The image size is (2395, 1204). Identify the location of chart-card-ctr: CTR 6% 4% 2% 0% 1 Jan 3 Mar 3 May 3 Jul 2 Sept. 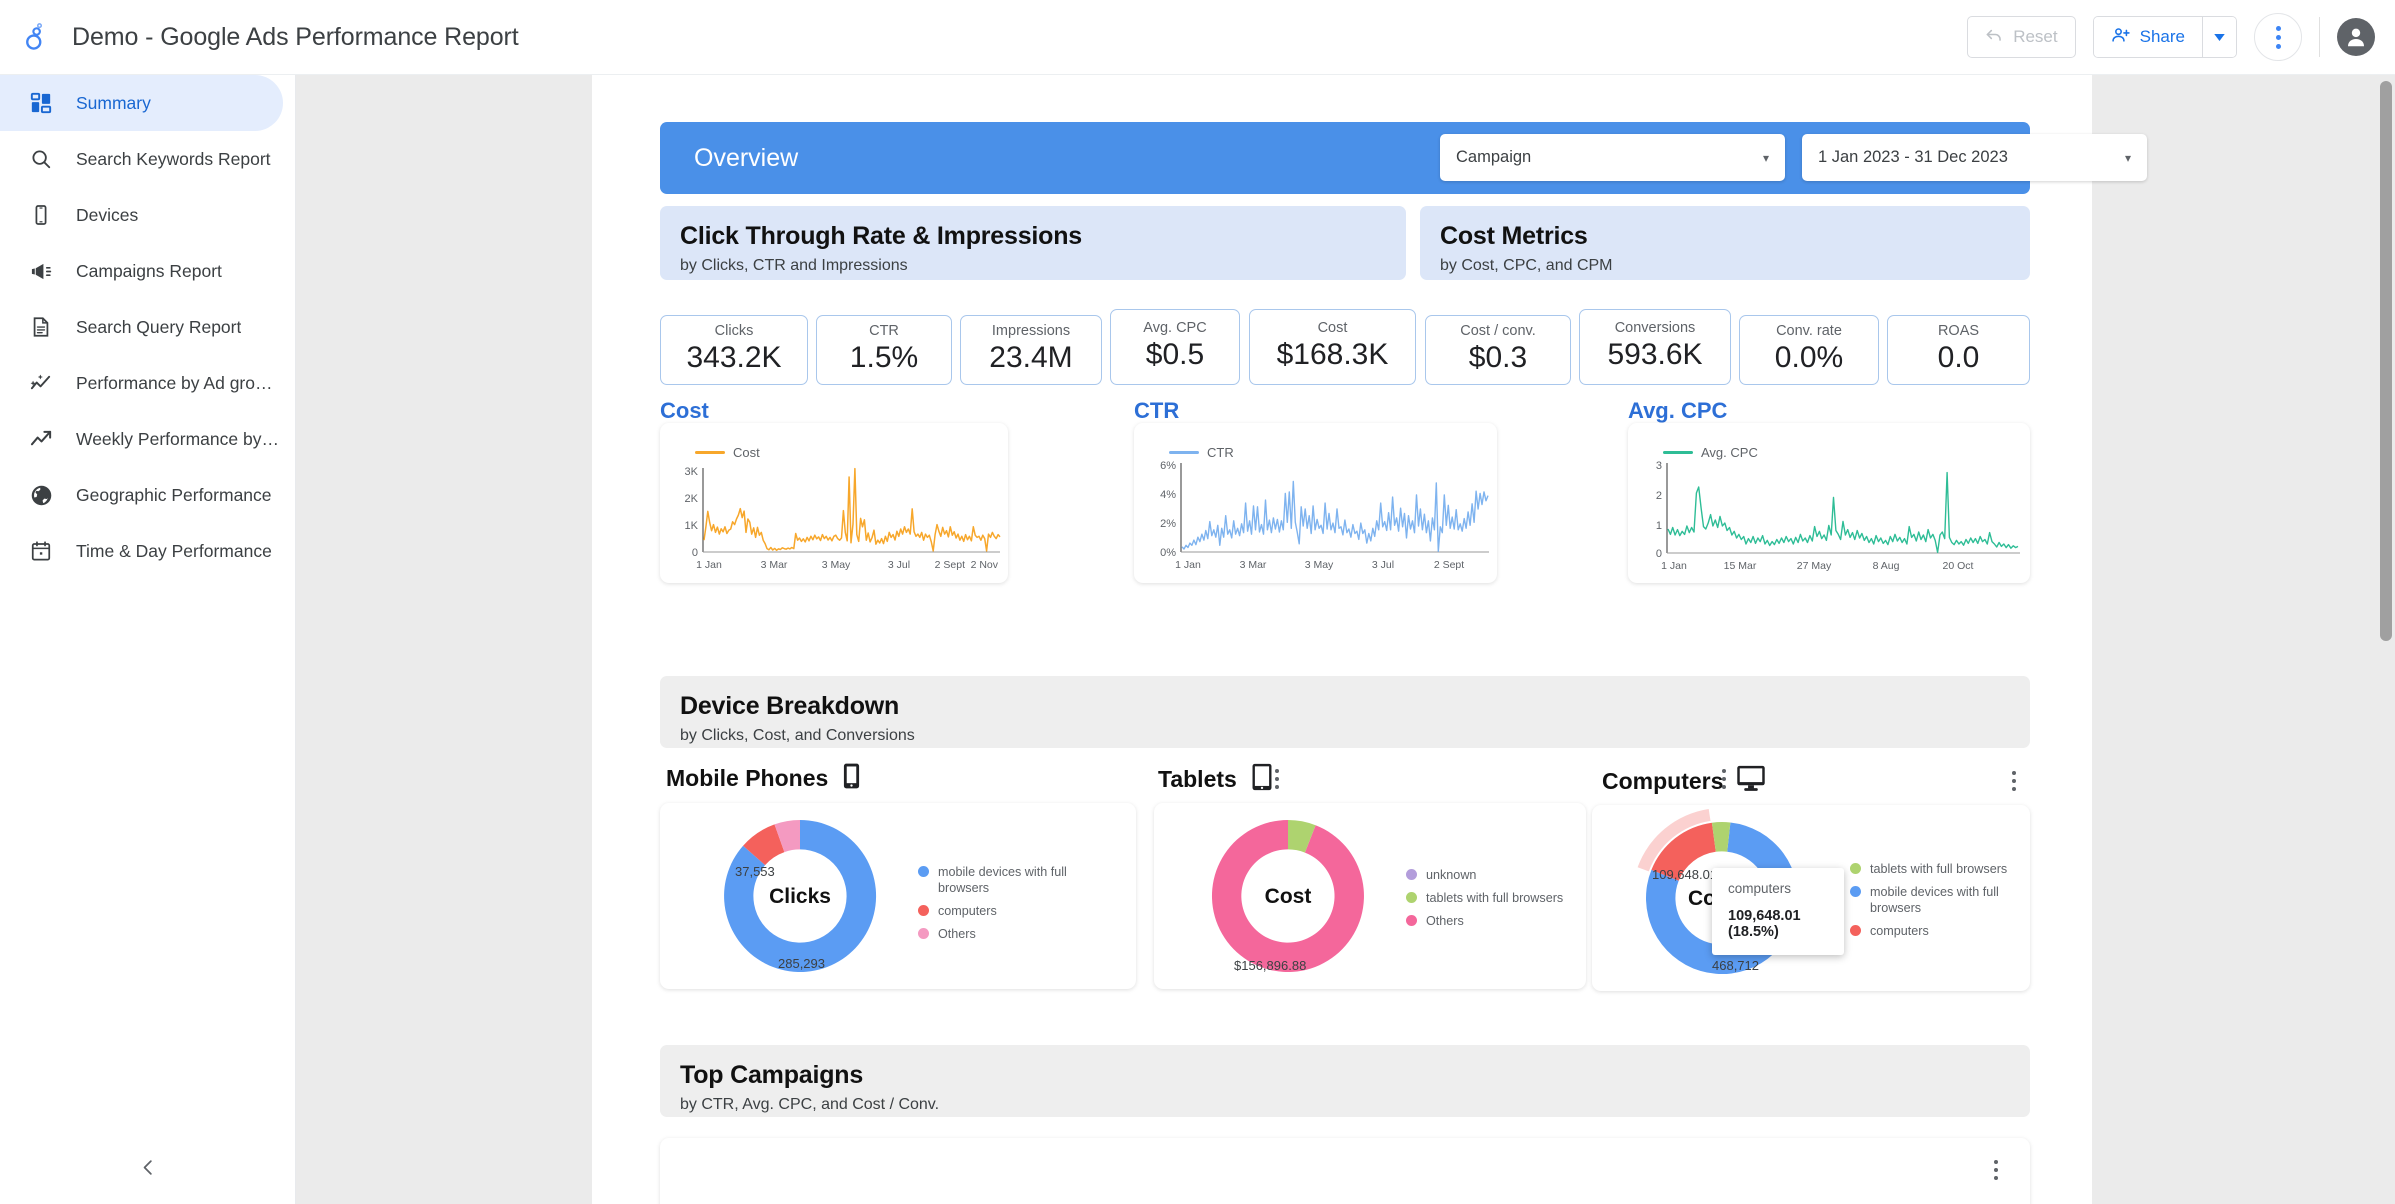
(1315, 503).